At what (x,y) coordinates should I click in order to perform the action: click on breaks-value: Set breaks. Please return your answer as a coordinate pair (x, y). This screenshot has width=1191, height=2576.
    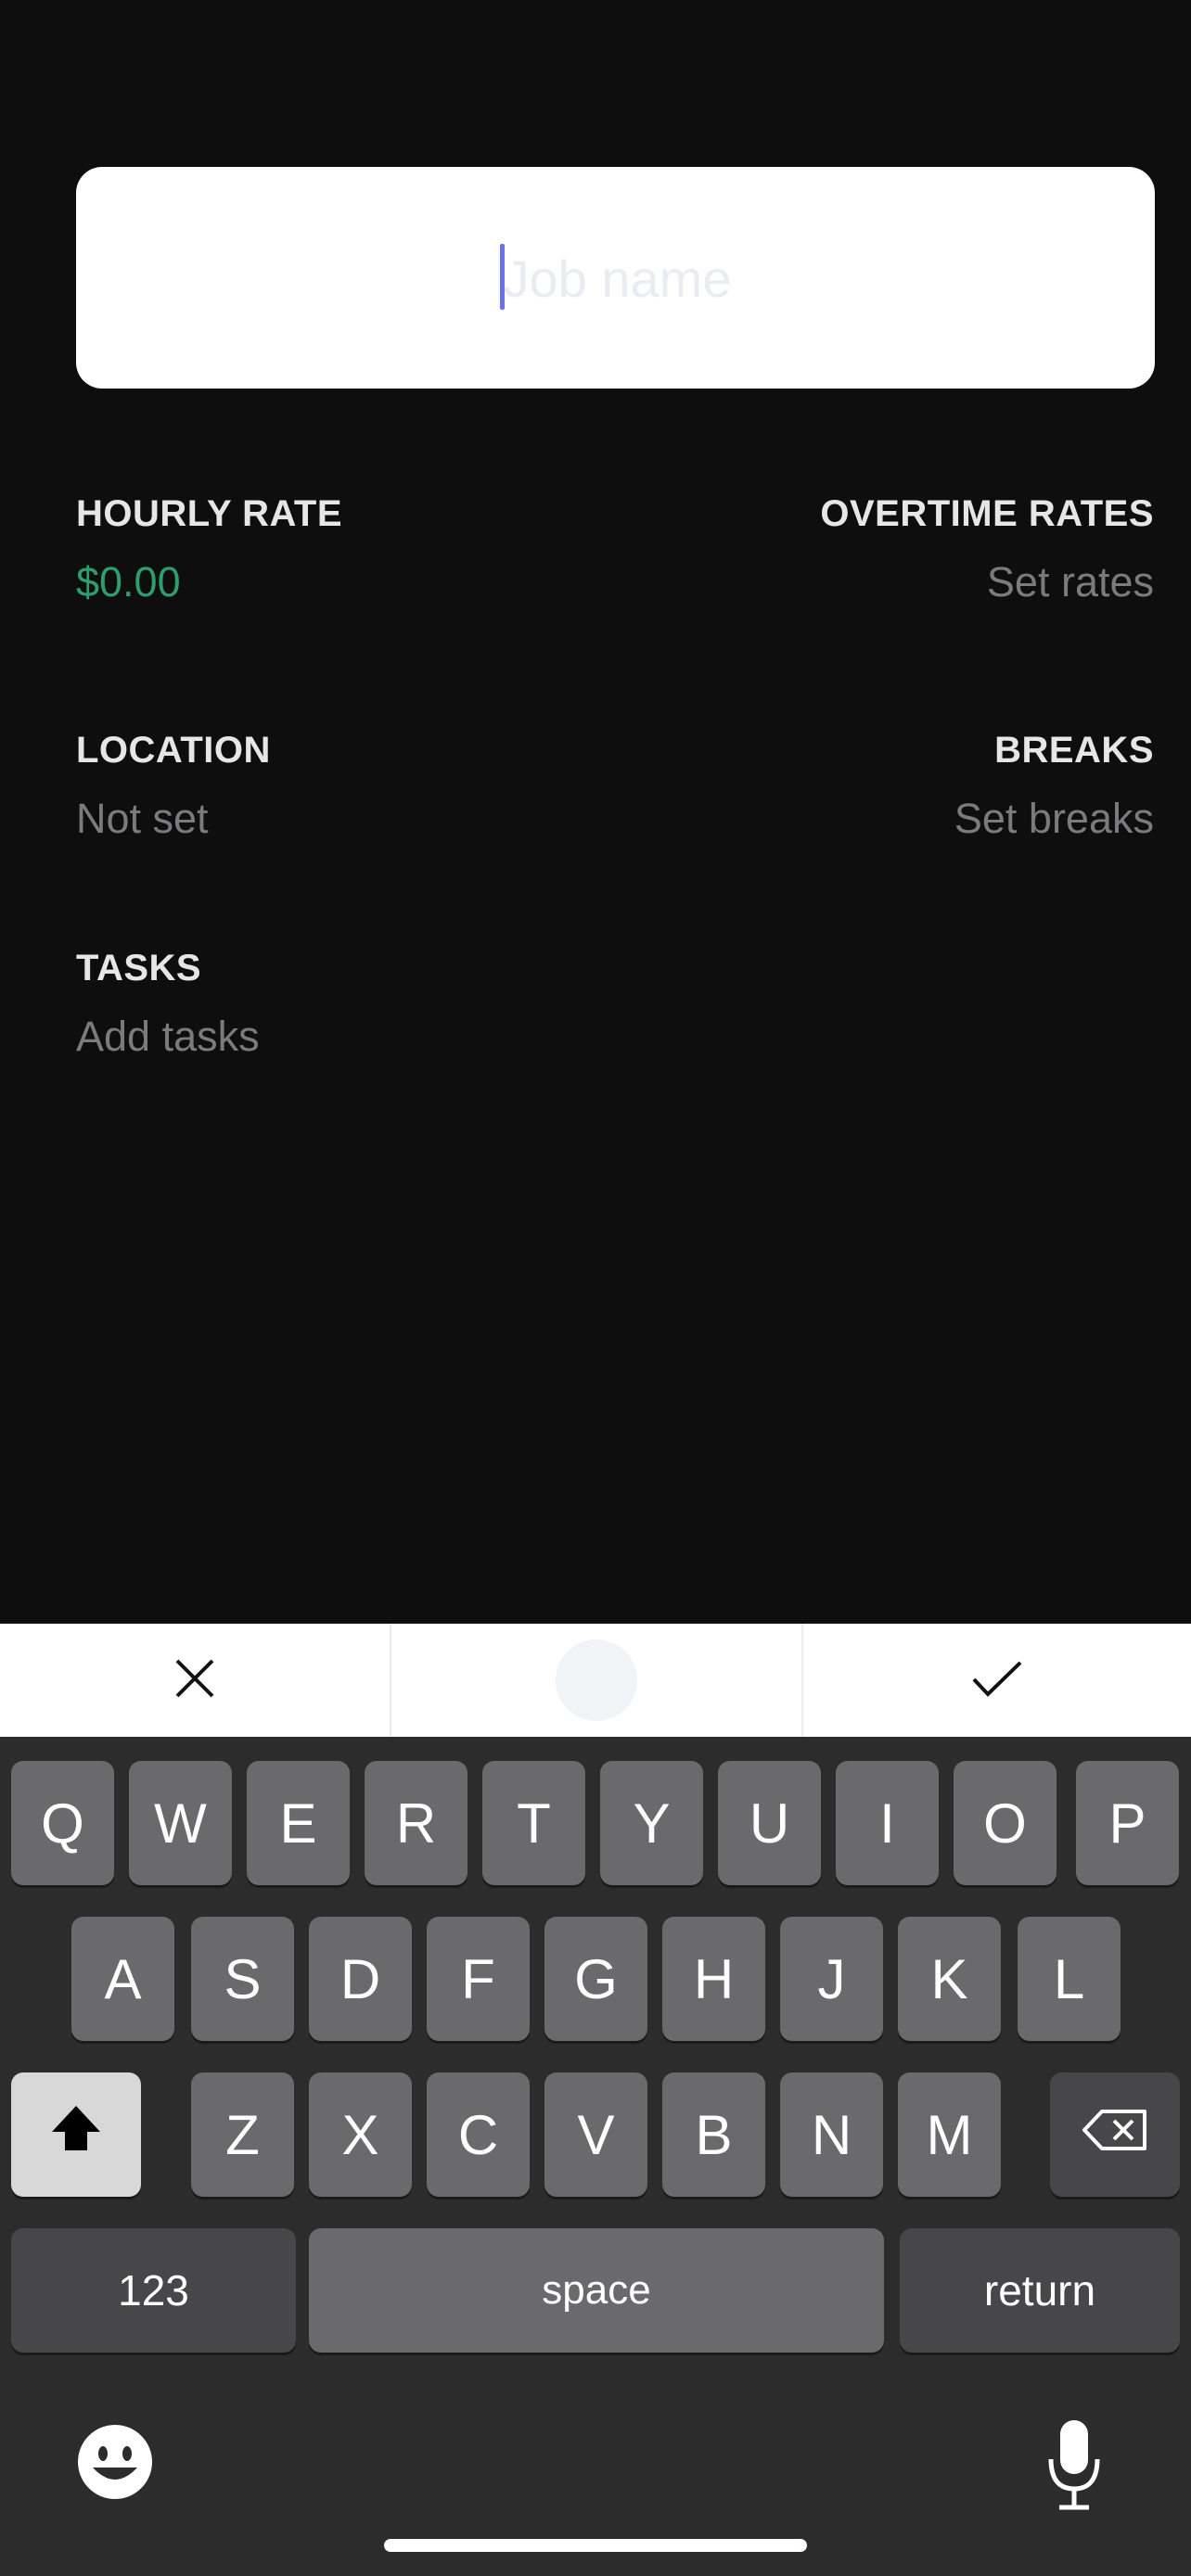
    Looking at the image, I should click on (1054, 819).